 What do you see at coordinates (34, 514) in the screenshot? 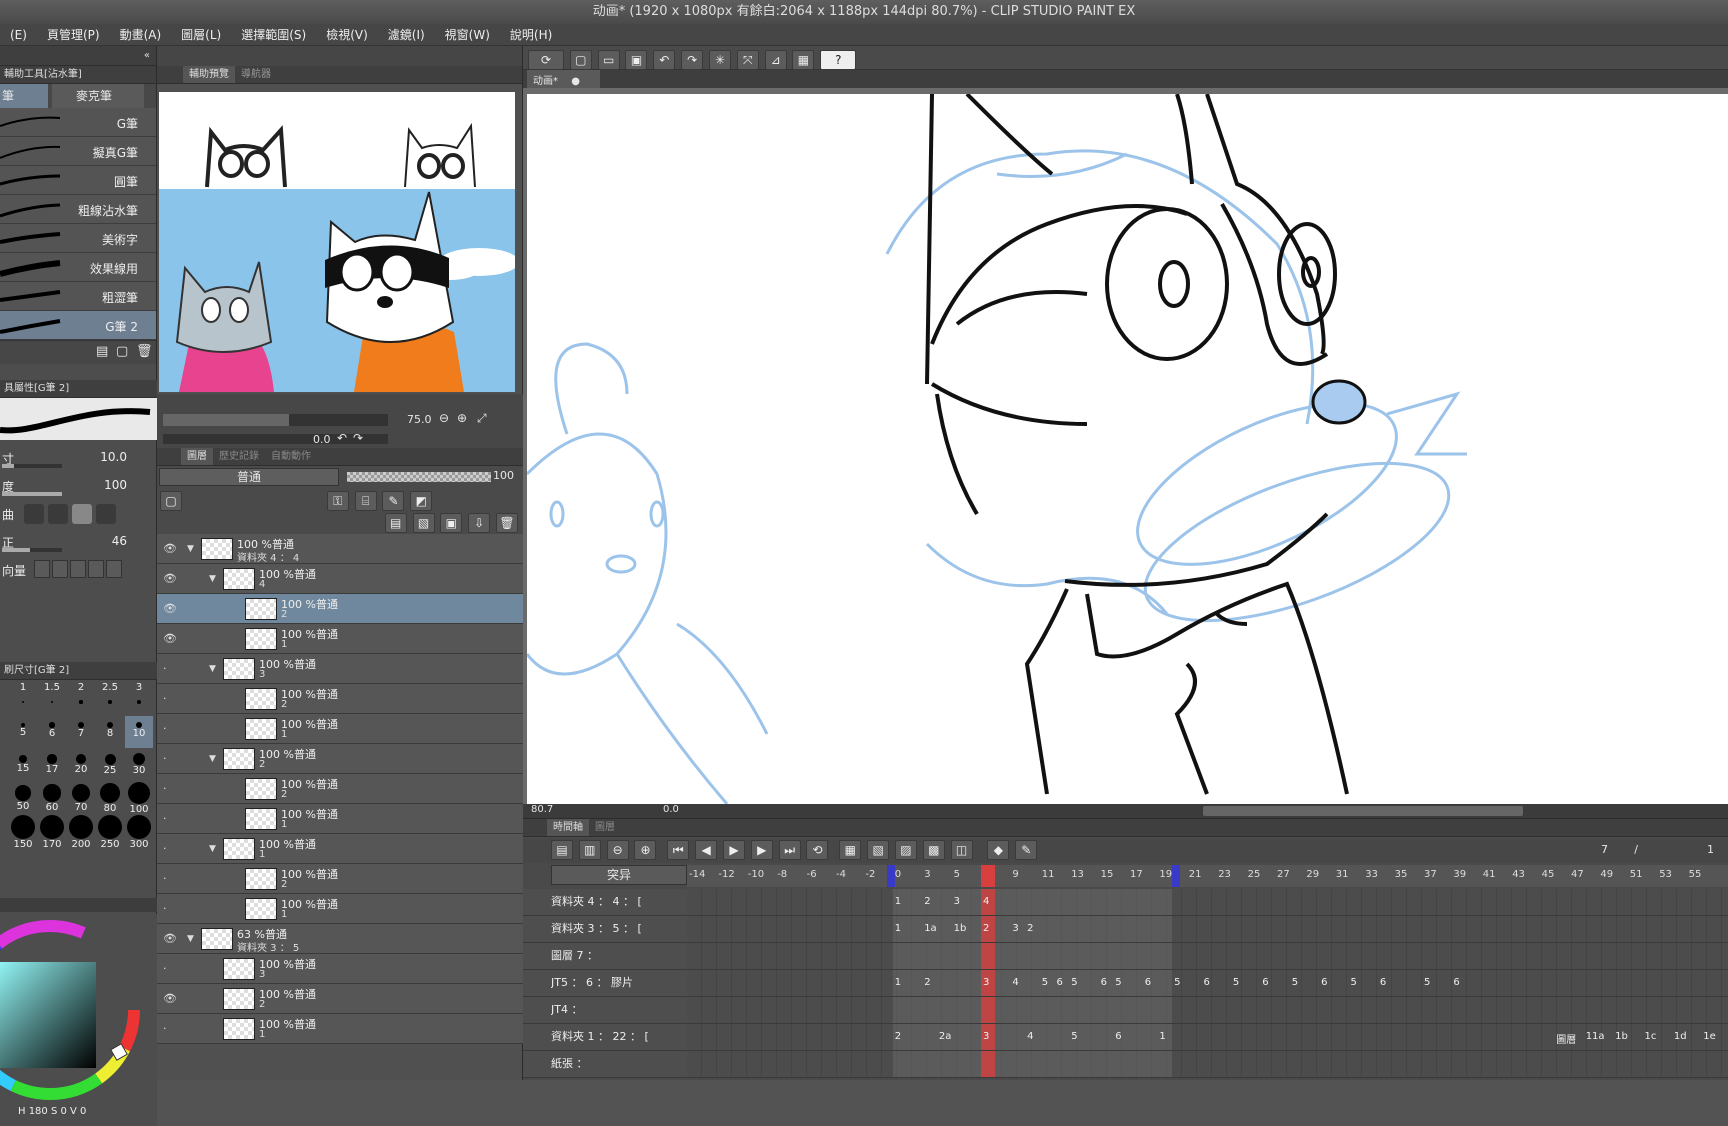
I see `aa-none-button` at bounding box center [34, 514].